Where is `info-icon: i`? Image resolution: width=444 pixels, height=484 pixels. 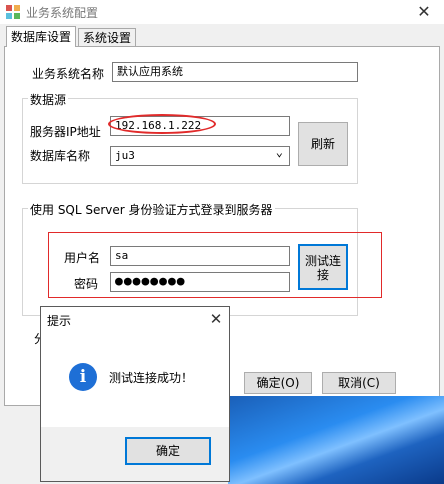 info-icon: i is located at coordinates (83, 377).